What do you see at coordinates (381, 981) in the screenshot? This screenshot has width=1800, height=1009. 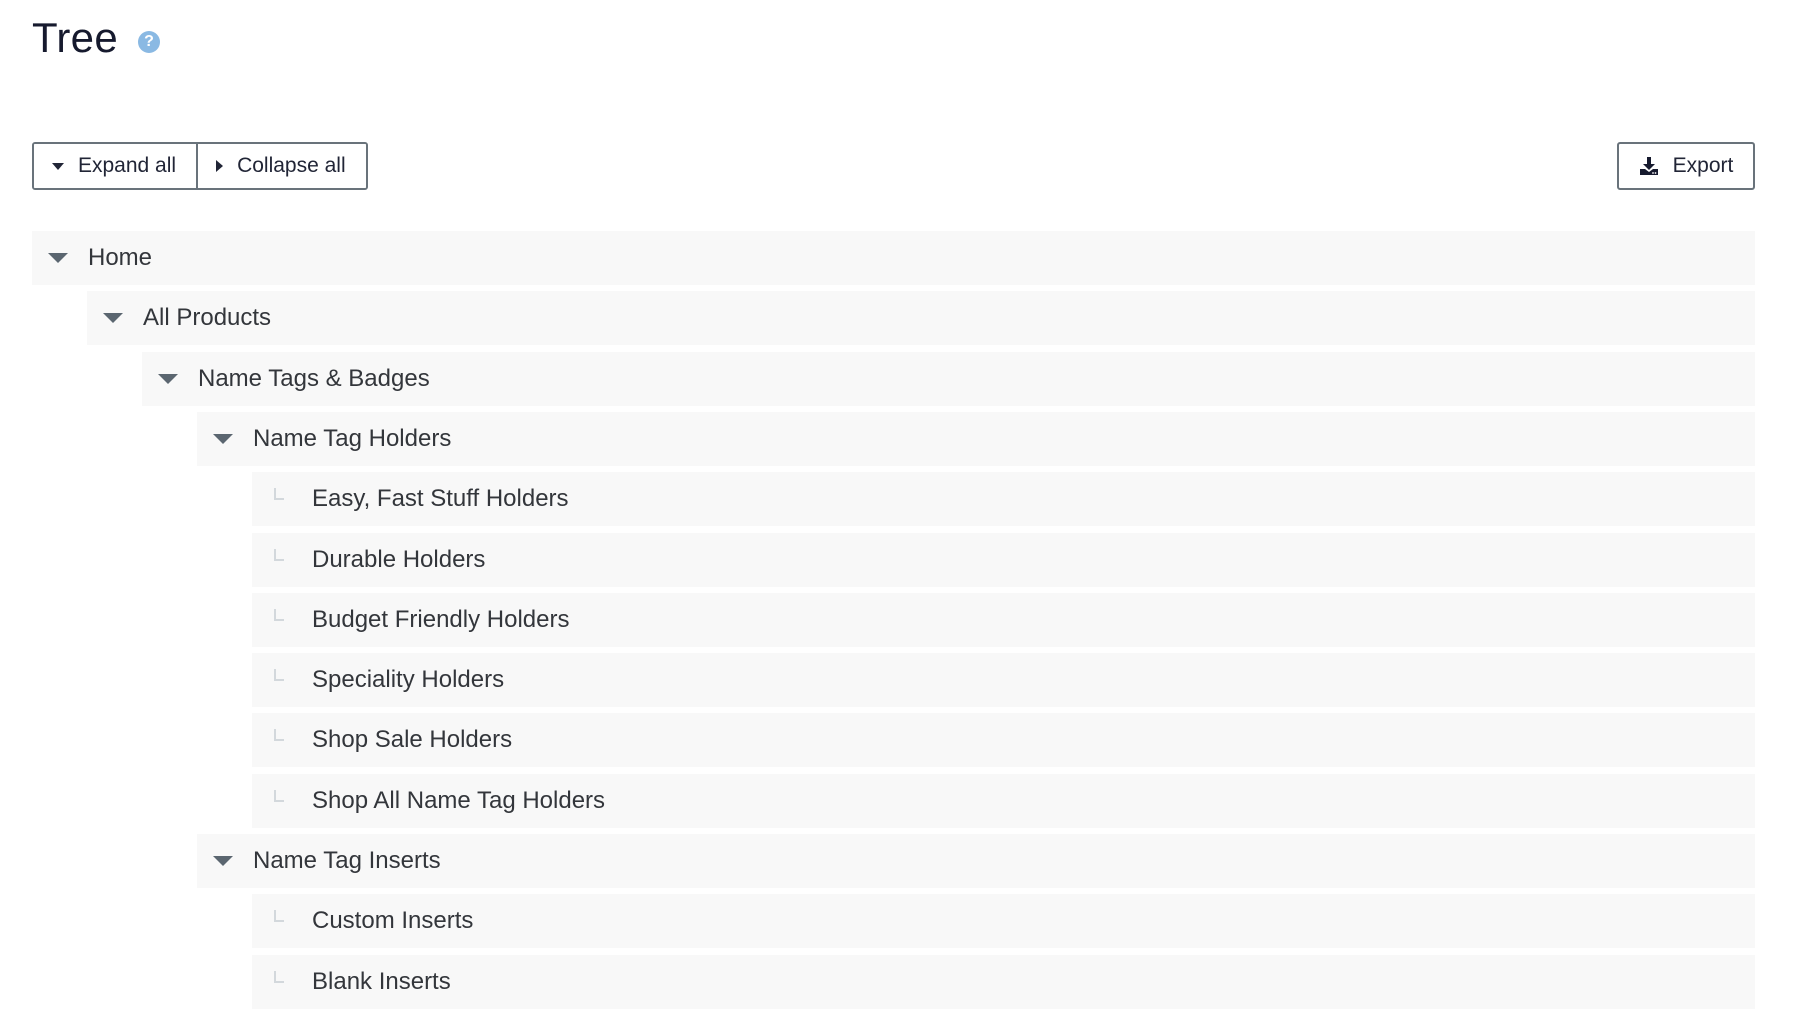 I see `tree-node-label: Blank Inserts` at bounding box center [381, 981].